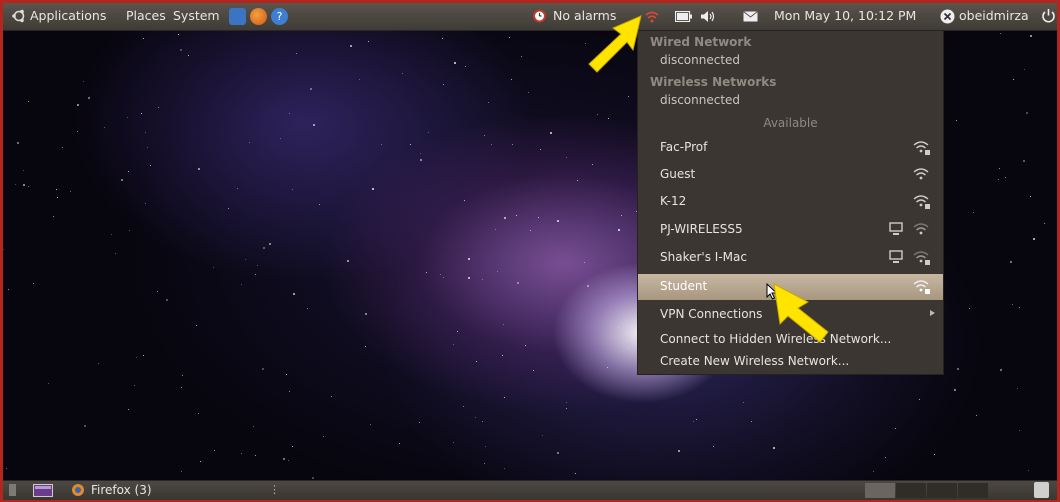  What do you see at coordinates (790, 175) in the screenshot?
I see `network-item-guest: Guest` at bounding box center [790, 175].